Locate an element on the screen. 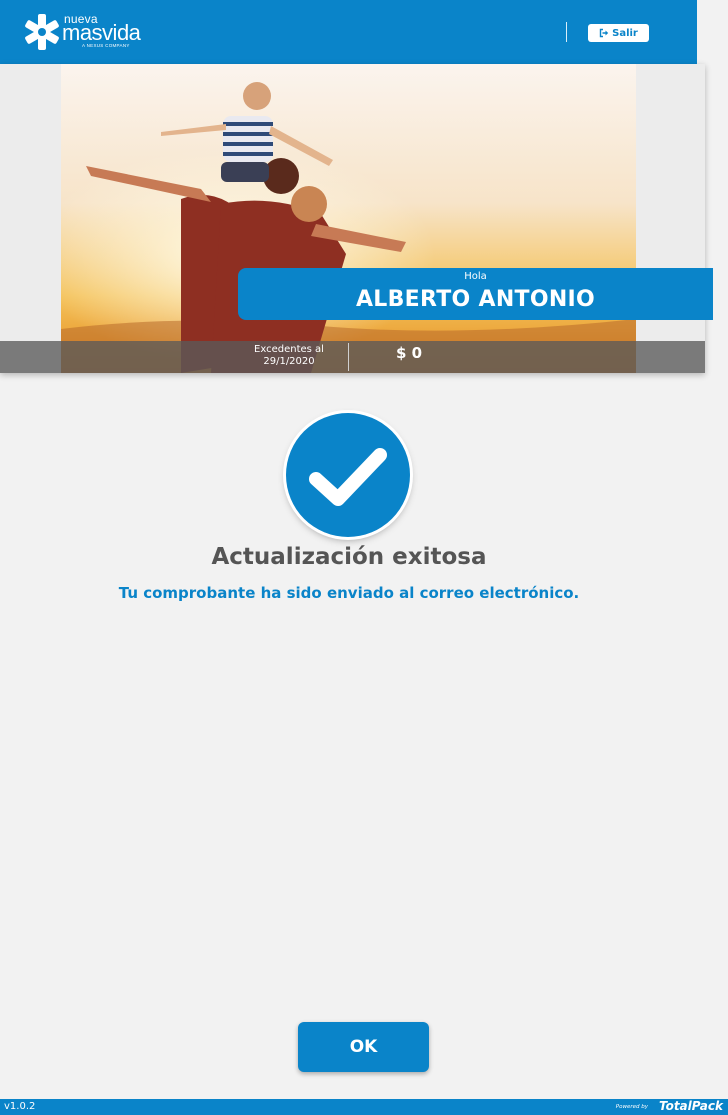  app-version: v1.0.2 is located at coordinates (20, 1106).